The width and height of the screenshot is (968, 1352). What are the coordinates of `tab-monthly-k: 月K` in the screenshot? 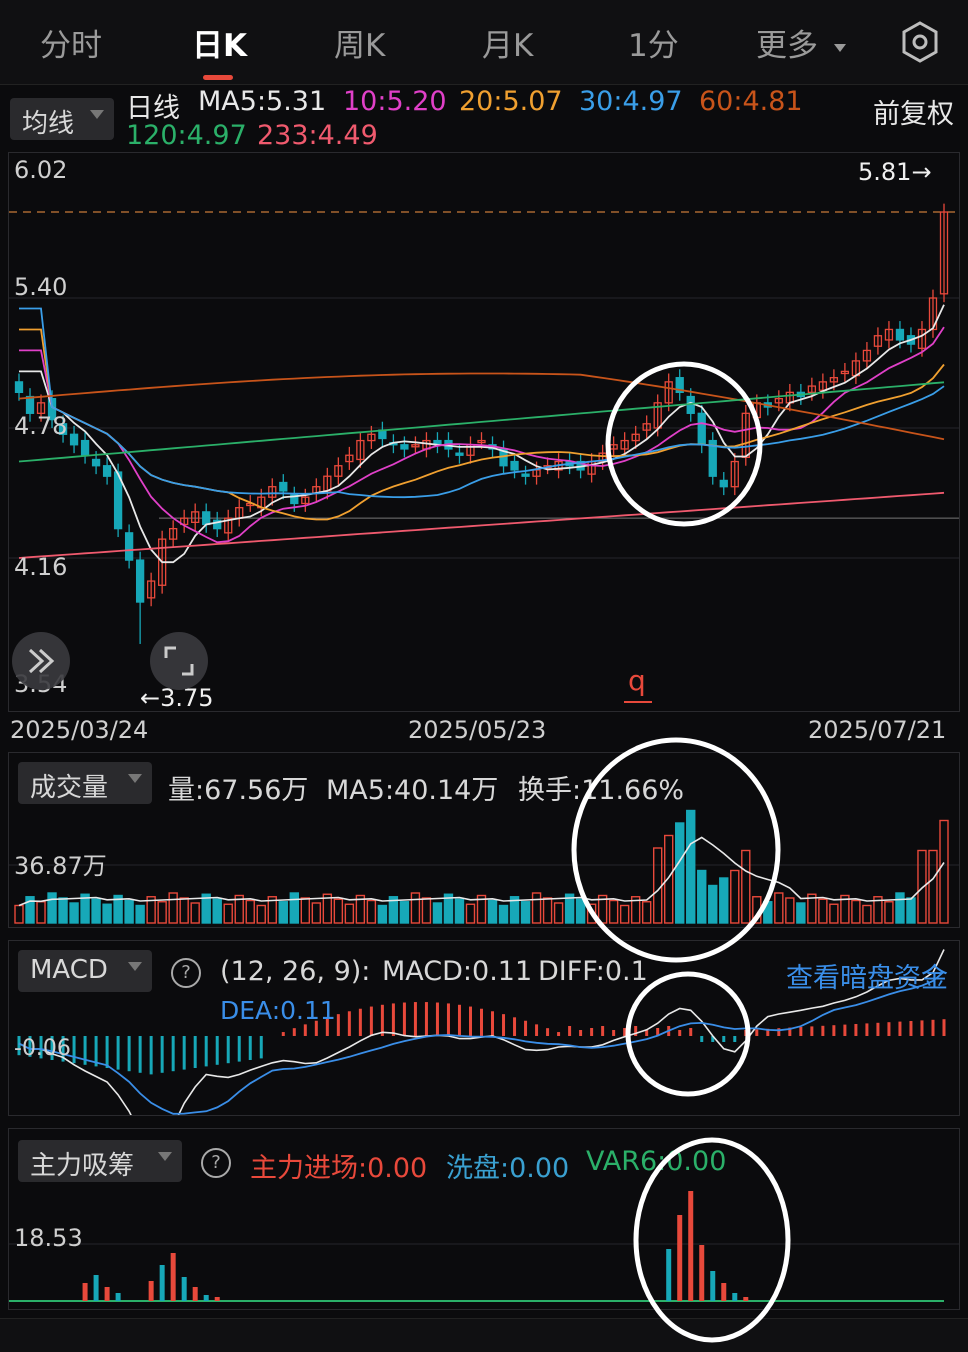 It's located at (507, 42).